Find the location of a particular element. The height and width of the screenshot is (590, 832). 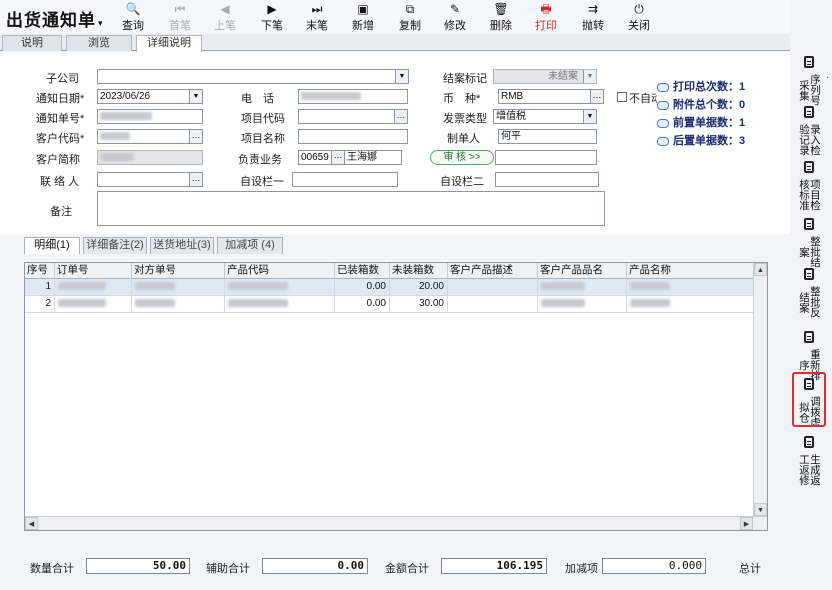

window-title: 出货通知单 ▾ is located at coordinates (55, 18).